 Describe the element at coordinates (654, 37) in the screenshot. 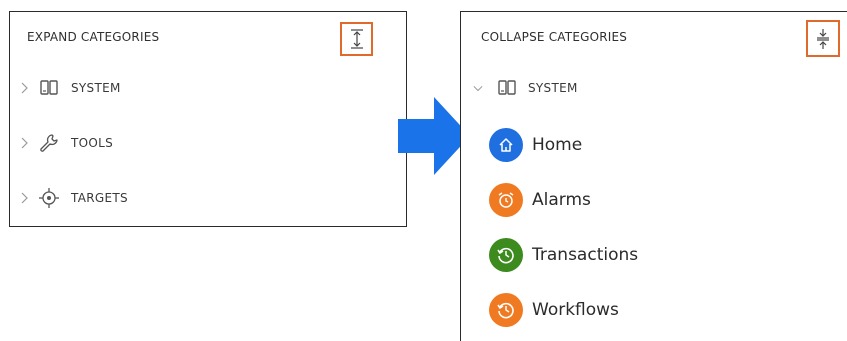

I see `panel-header: COLLAPSE CATEGORIES` at that location.